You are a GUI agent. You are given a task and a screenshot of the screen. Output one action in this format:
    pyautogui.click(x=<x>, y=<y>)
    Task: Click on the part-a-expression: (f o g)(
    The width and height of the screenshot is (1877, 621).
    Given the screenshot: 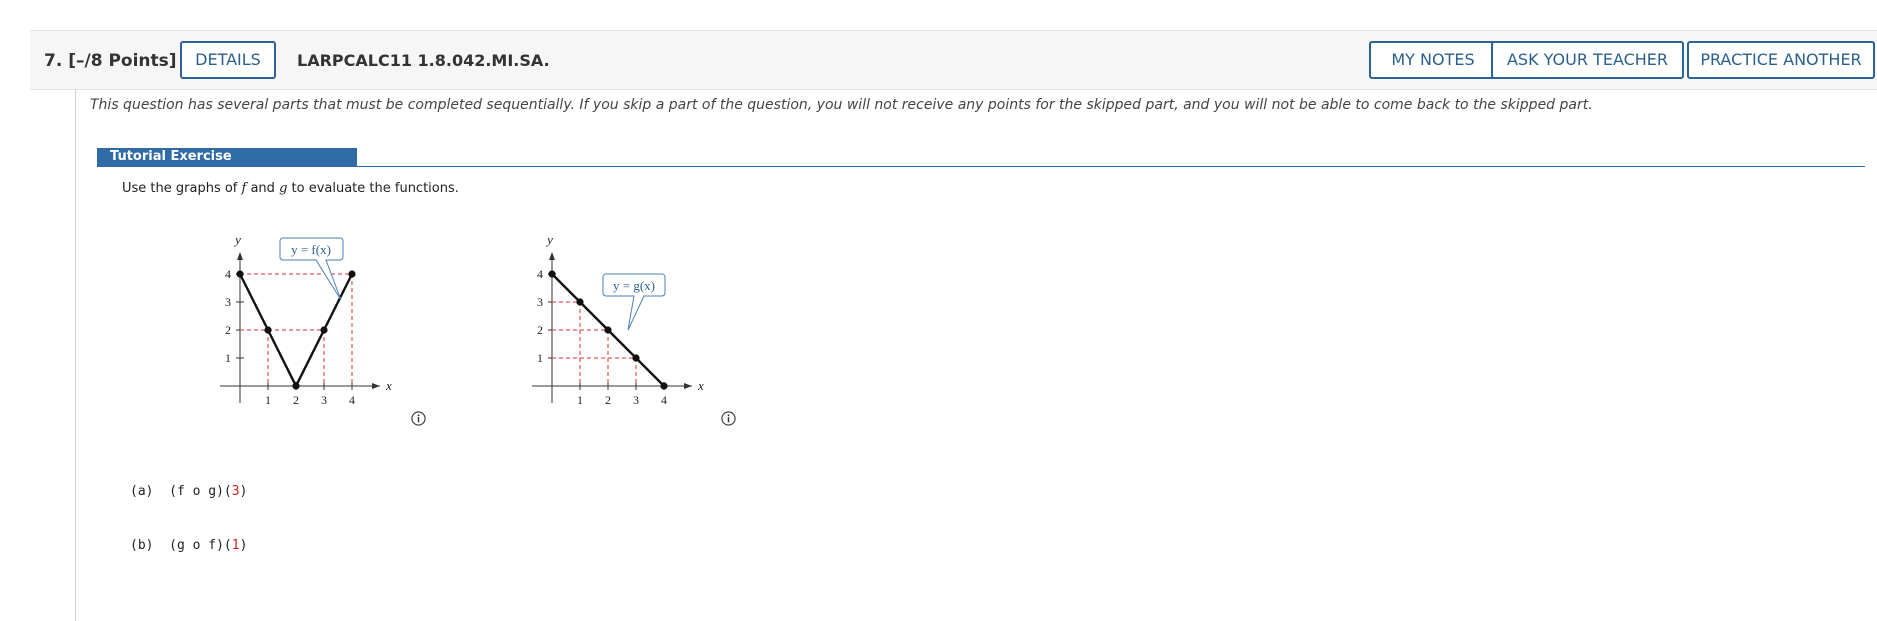 What is the action you would take?
    pyautogui.click(x=200, y=491)
    